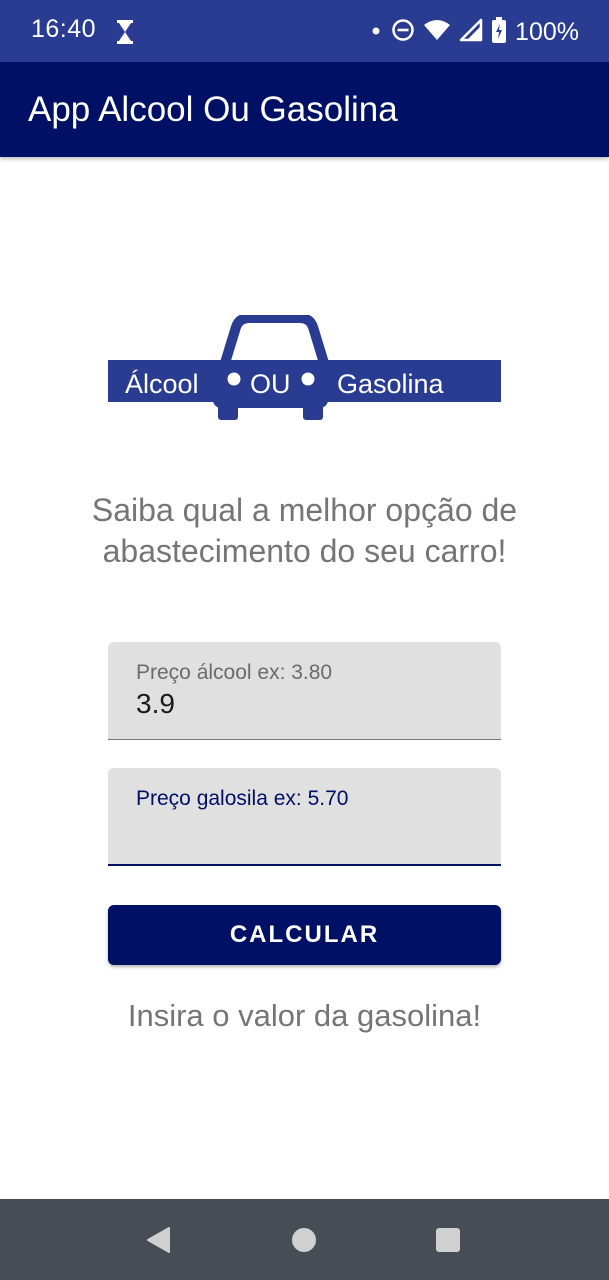 The height and width of the screenshot is (1280, 609). What do you see at coordinates (471, 32) in the screenshot?
I see `signal-icon` at bounding box center [471, 32].